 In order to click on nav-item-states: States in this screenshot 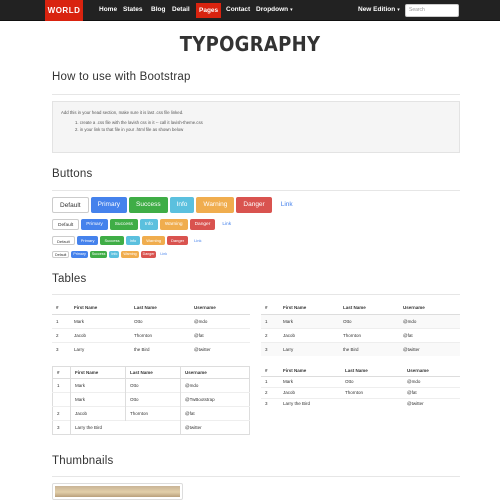, I will do `click(133, 10)`.